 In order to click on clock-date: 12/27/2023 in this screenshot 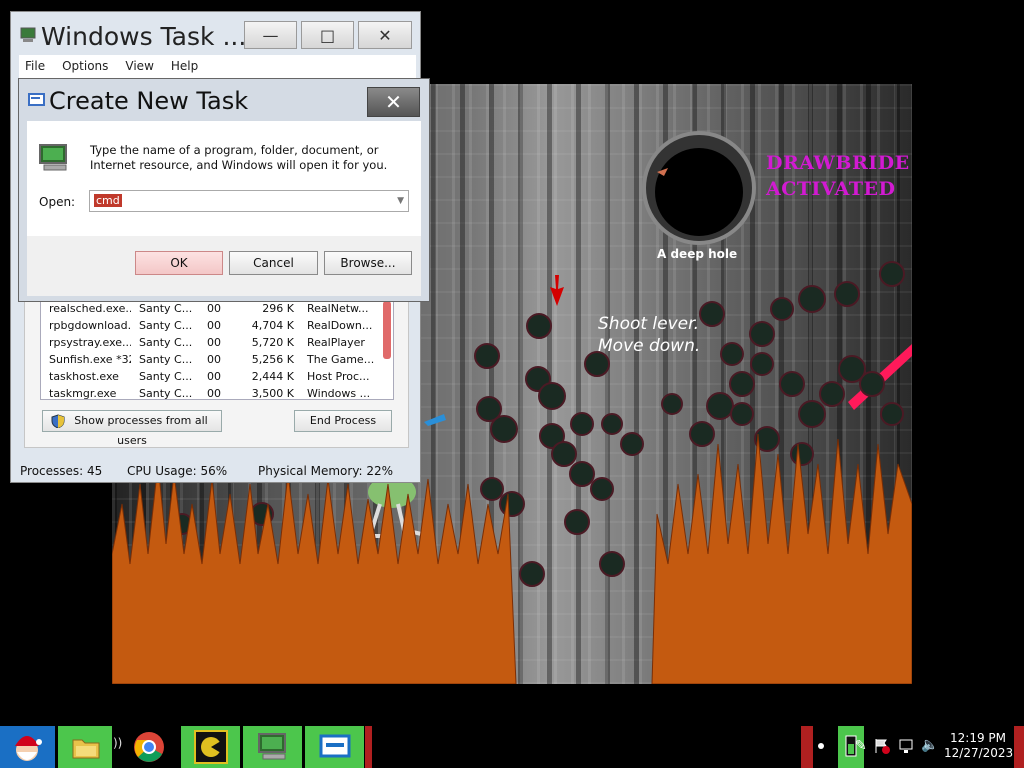, I will do `click(979, 753)`.